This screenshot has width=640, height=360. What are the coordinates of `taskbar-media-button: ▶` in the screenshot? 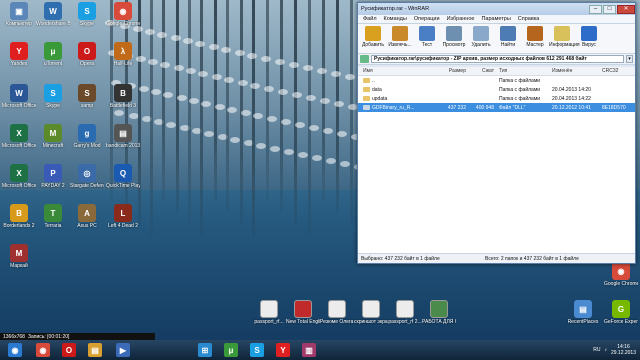 It's located at (123, 350).